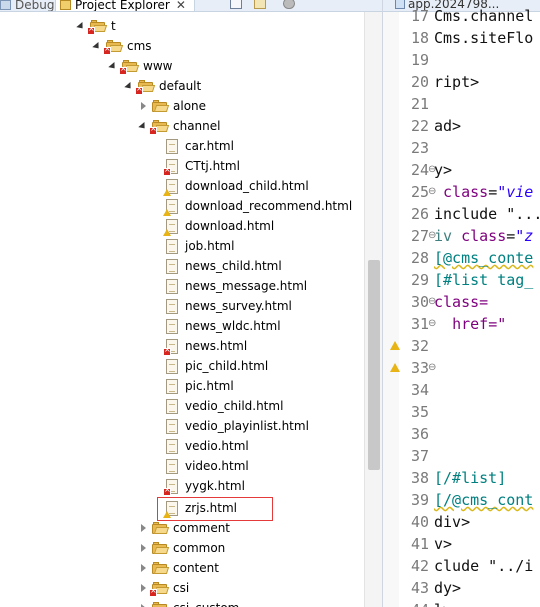 This screenshot has height=607, width=540. I want to click on tree-file: download_child.html, so click(236, 186).